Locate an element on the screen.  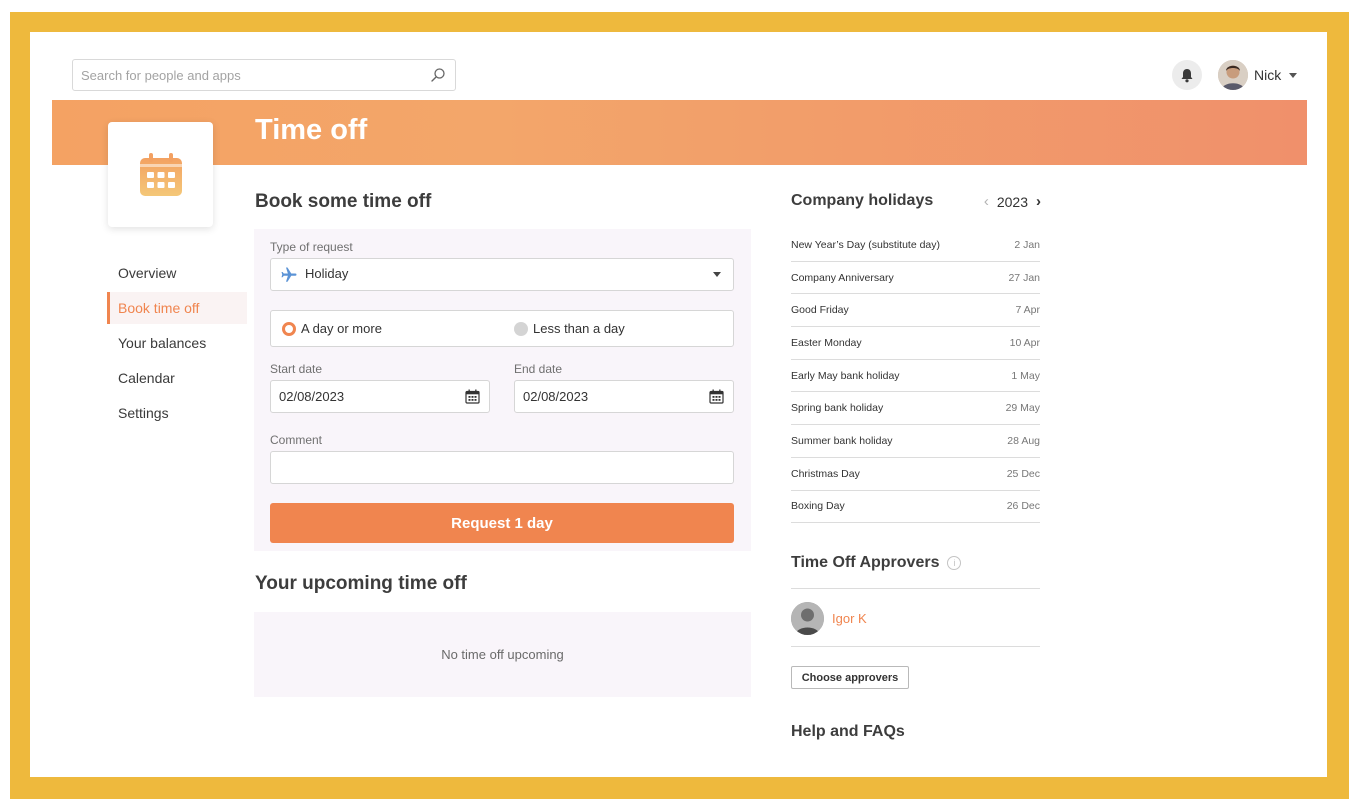
holiday-name: New Year’s Day (substitute day) is located at coordinates (866, 244).